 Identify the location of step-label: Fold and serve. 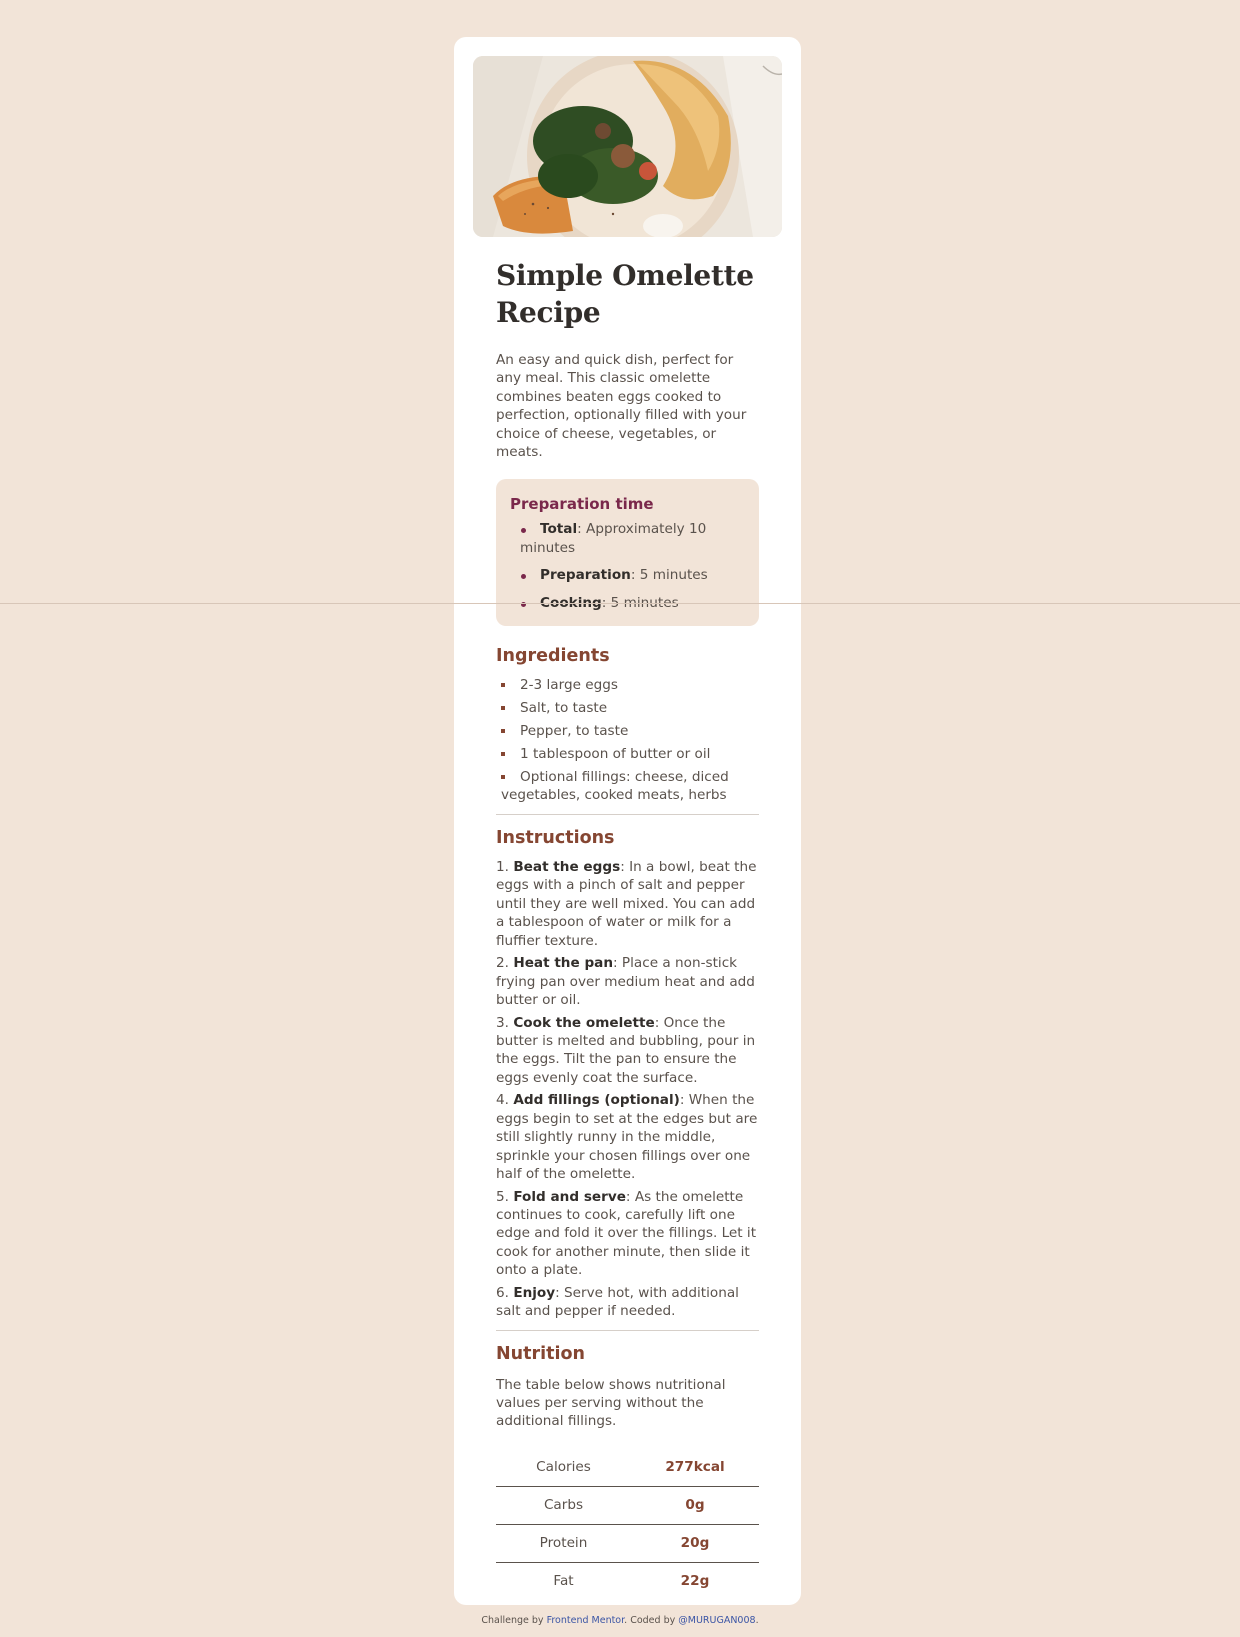
(569, 1196).